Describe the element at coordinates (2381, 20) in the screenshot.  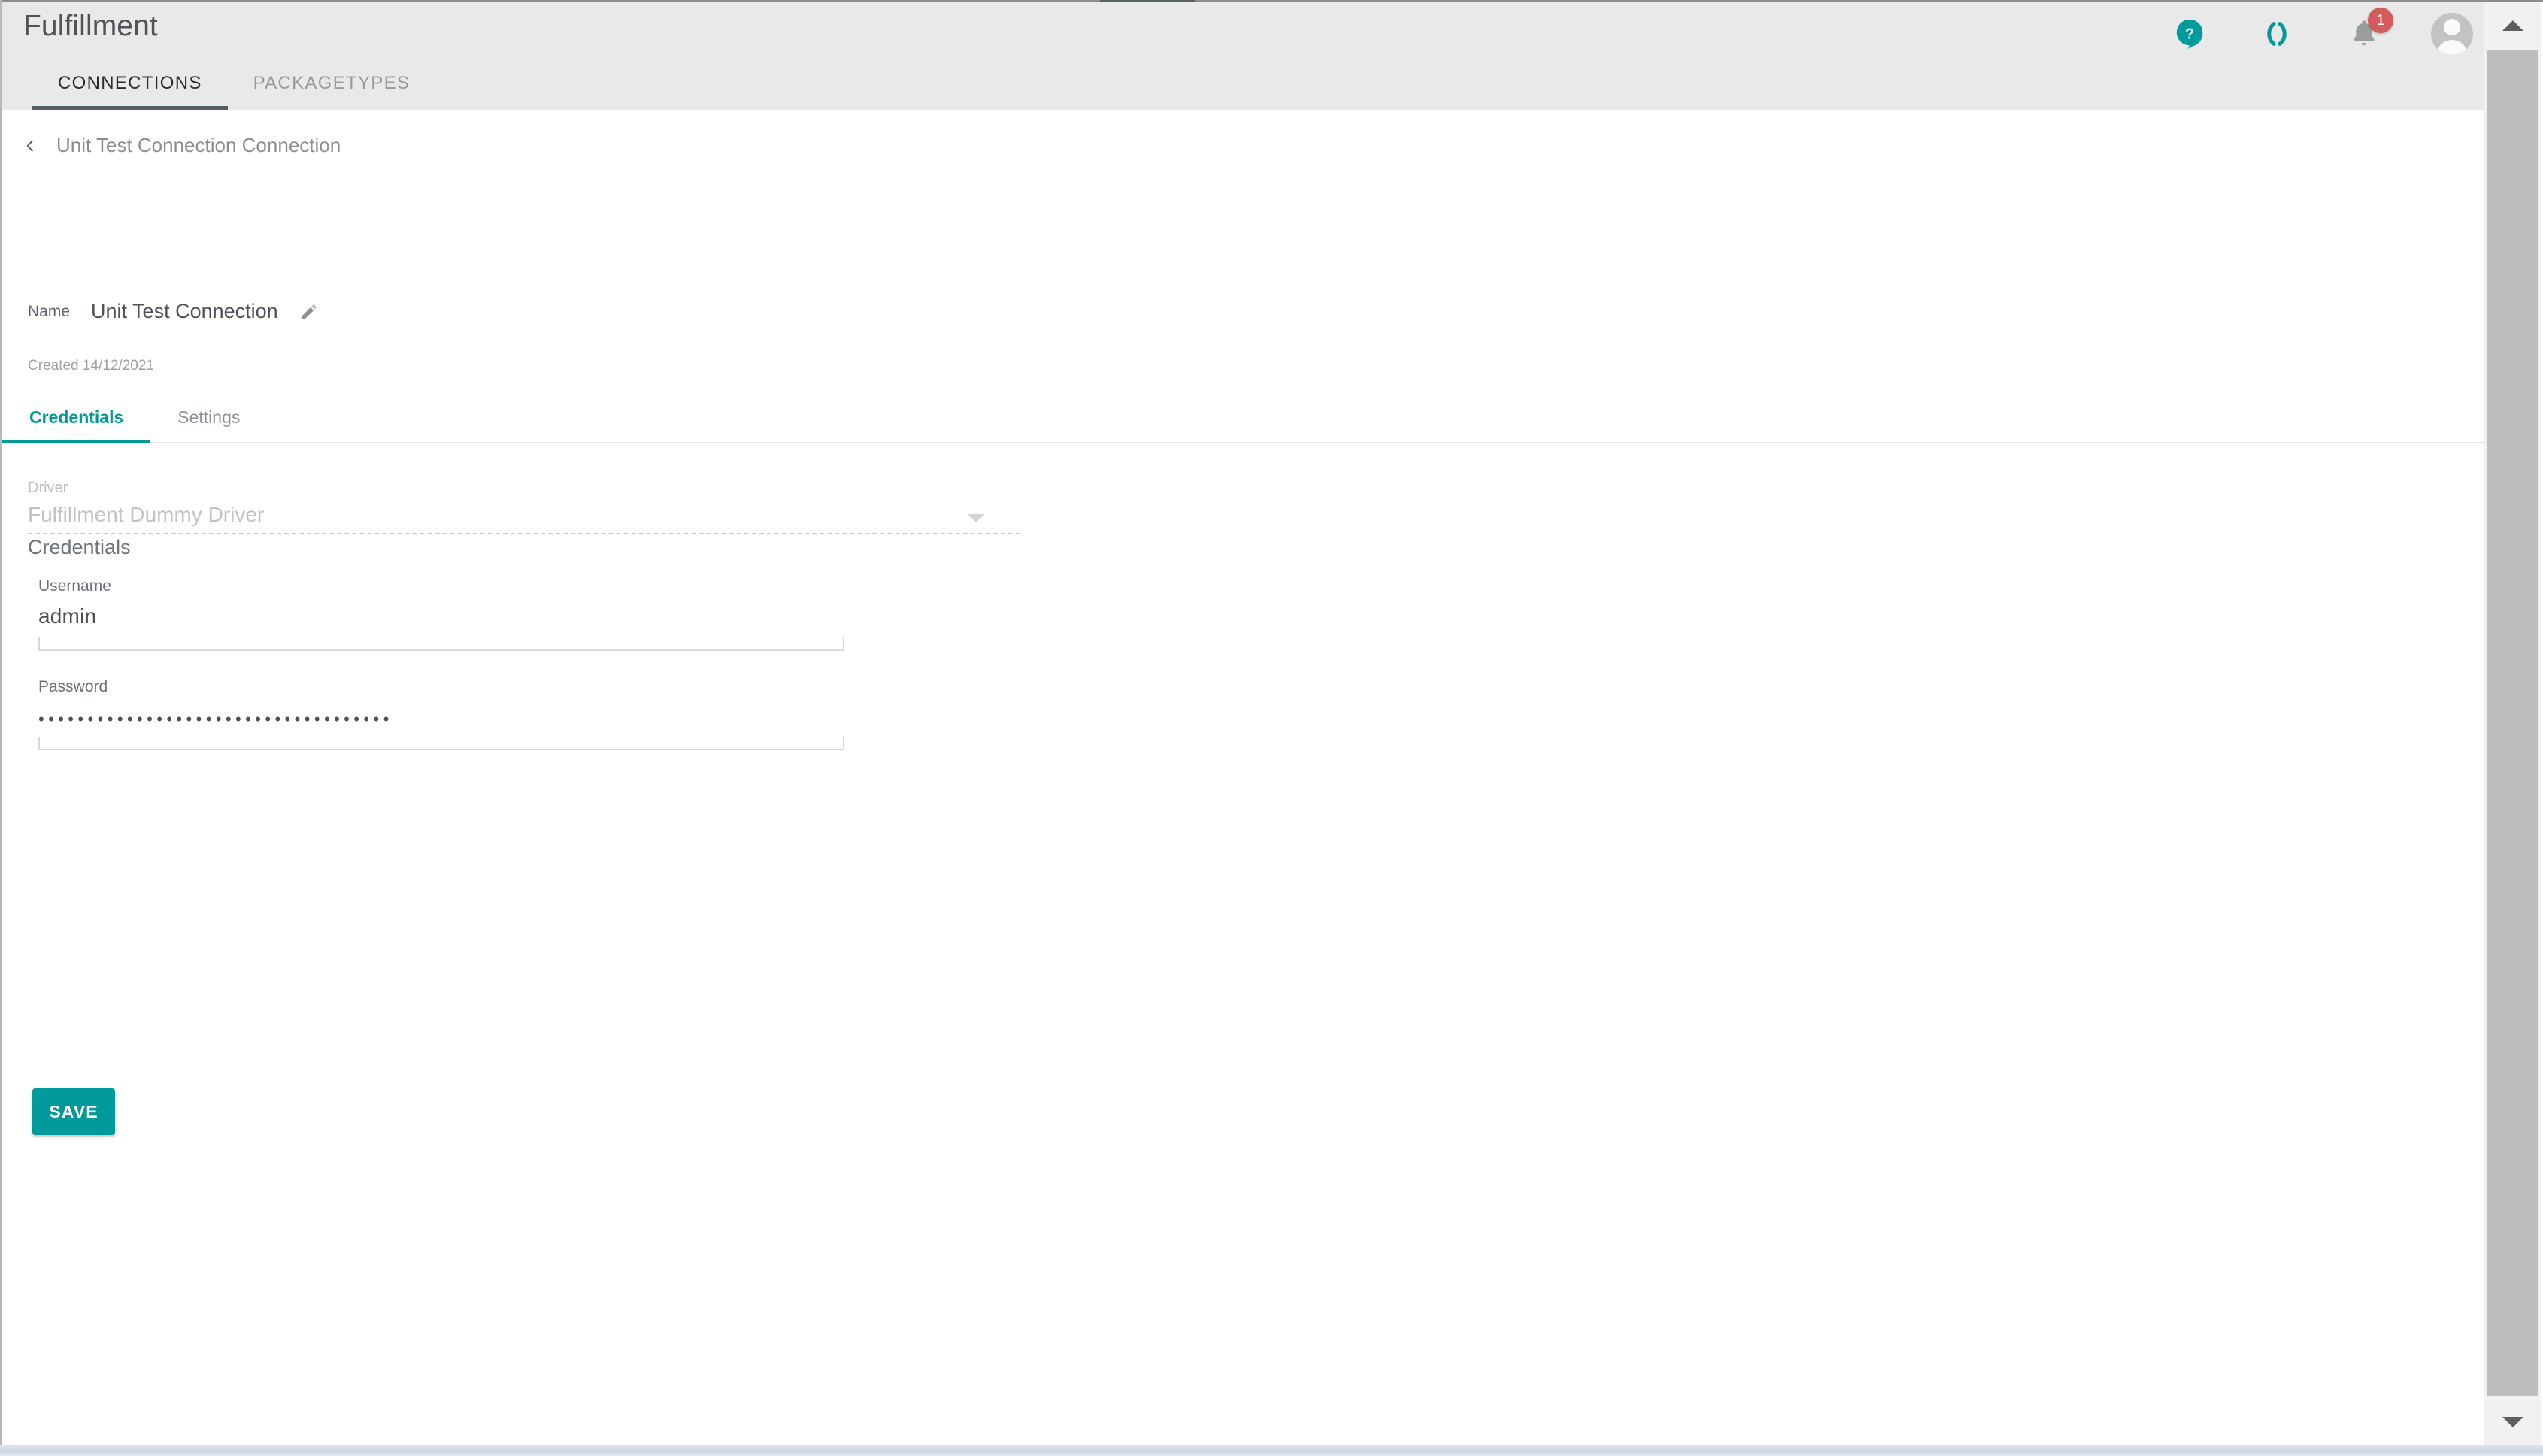
I see `notification-badge: 1` at that location.